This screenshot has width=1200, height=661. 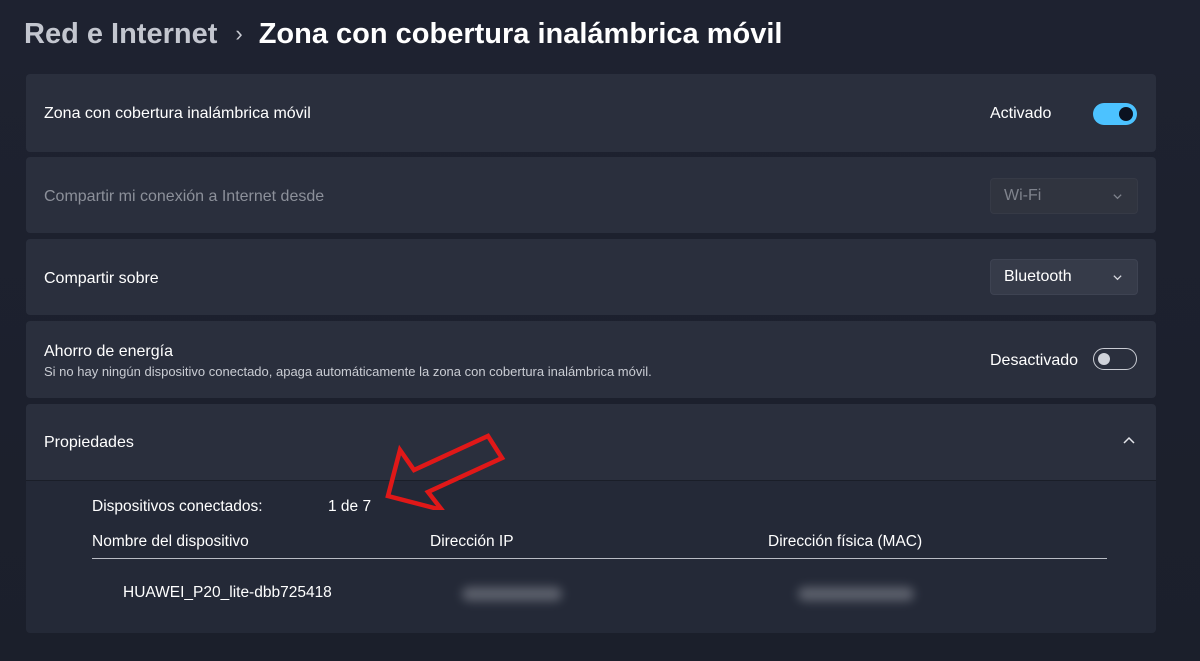 What do you see at coordinates (350, 506) in the screenshot?
I see `connected-devices-value: 1 de 7` at bounding box center [350, 506].